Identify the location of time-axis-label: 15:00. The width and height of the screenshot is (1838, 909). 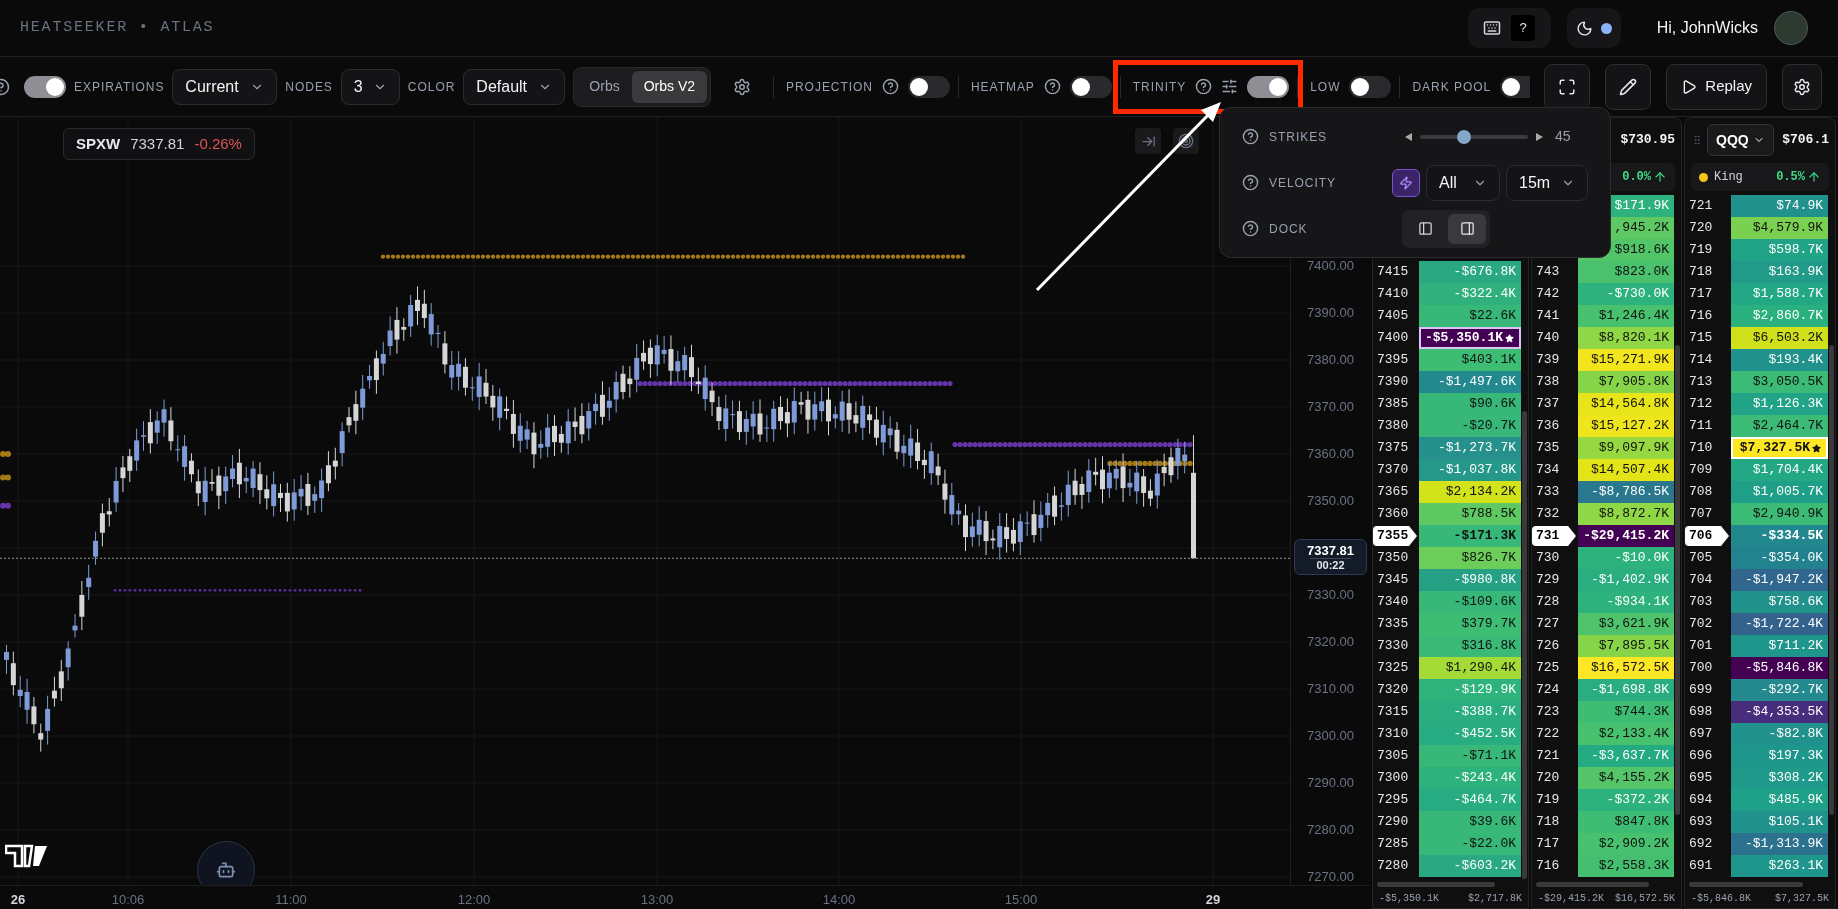
(1021, 900).